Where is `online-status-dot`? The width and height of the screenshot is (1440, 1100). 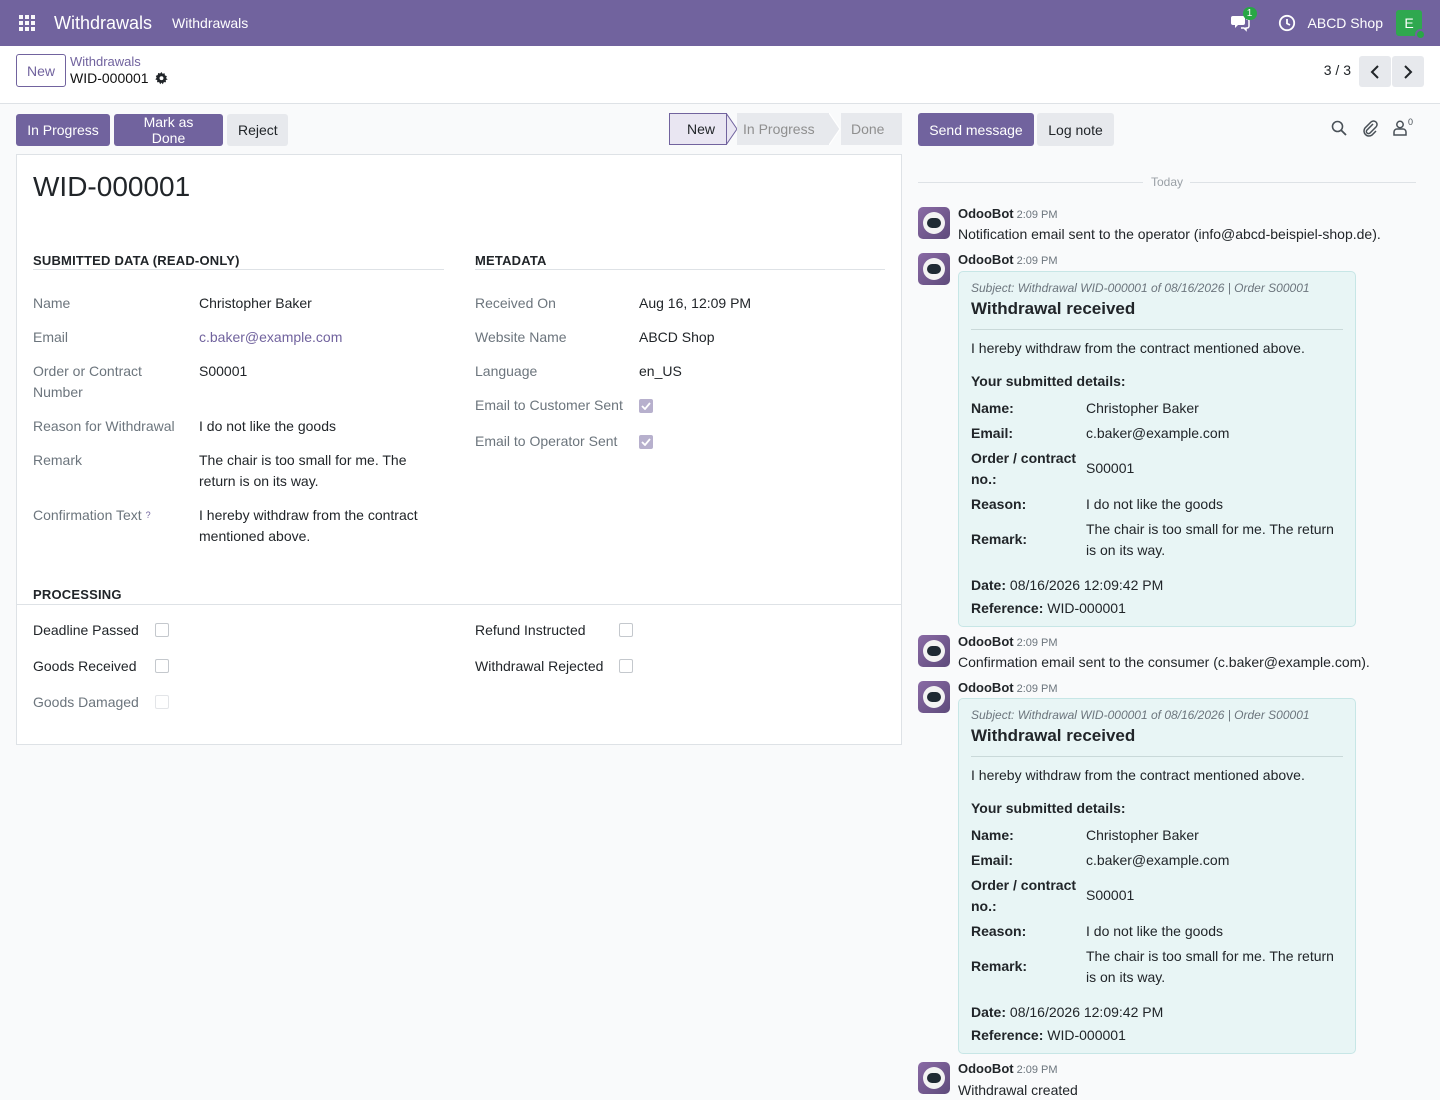
online-status-dot is located at coordinates (1420, 34).